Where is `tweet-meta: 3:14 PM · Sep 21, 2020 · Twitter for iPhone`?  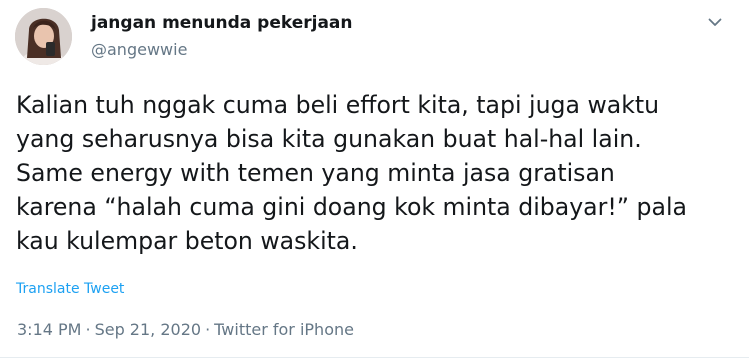
tweet-meta: 3:14 PM · Sep 21, 2020 · Twitter for iPhone is located at coordinates (185, 329).